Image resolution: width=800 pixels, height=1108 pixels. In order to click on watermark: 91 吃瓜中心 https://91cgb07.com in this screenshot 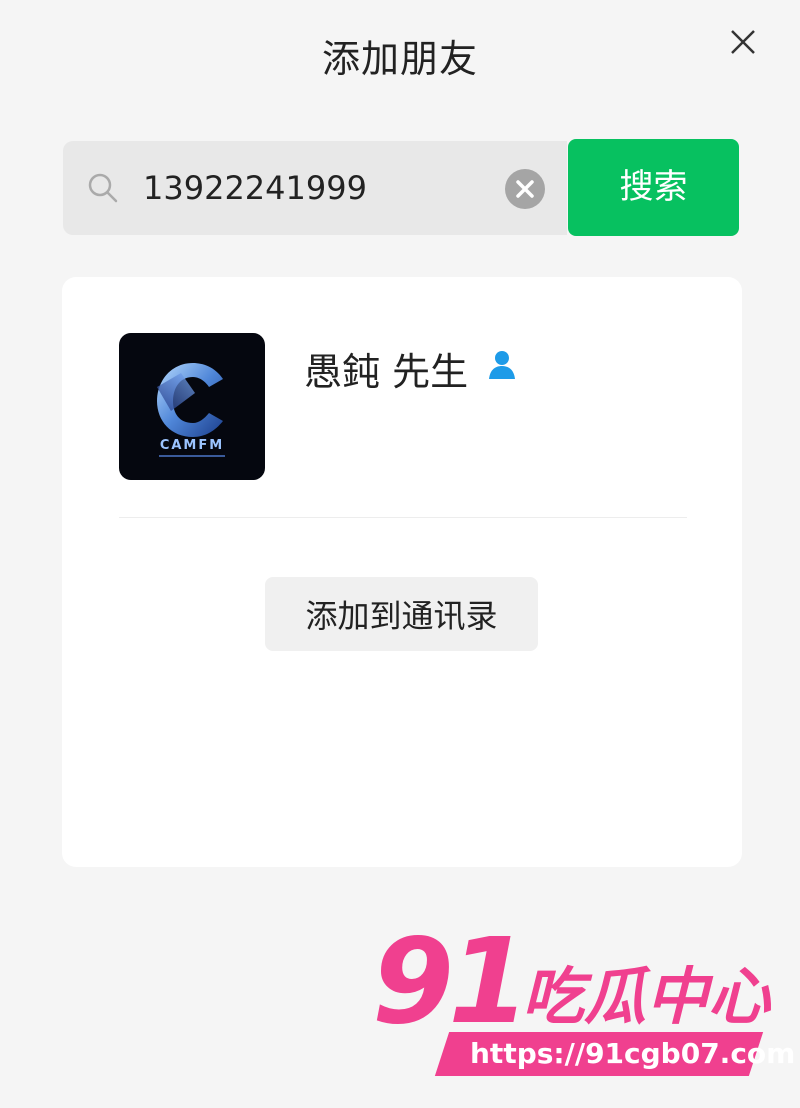, I will do `click(584, 997)`.